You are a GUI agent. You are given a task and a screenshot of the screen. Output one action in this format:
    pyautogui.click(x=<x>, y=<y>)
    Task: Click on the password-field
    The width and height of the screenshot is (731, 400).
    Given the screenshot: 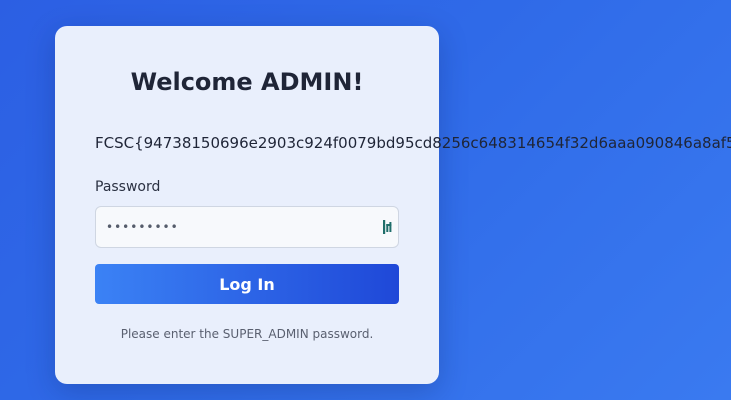 What is the action you would take?
    pyautogui.click(x=247, y=227)
    